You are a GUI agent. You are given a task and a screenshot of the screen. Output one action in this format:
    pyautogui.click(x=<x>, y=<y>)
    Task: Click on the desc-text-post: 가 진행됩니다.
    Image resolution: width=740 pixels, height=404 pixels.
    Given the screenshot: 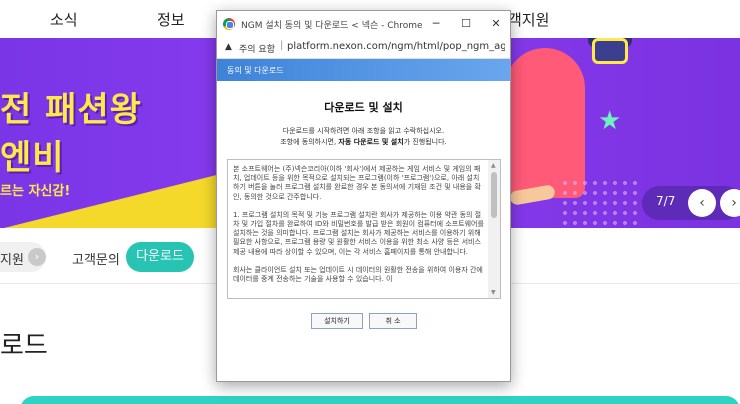 What is the action you would take?
    pyautogui.click(x=425, y=142)
    